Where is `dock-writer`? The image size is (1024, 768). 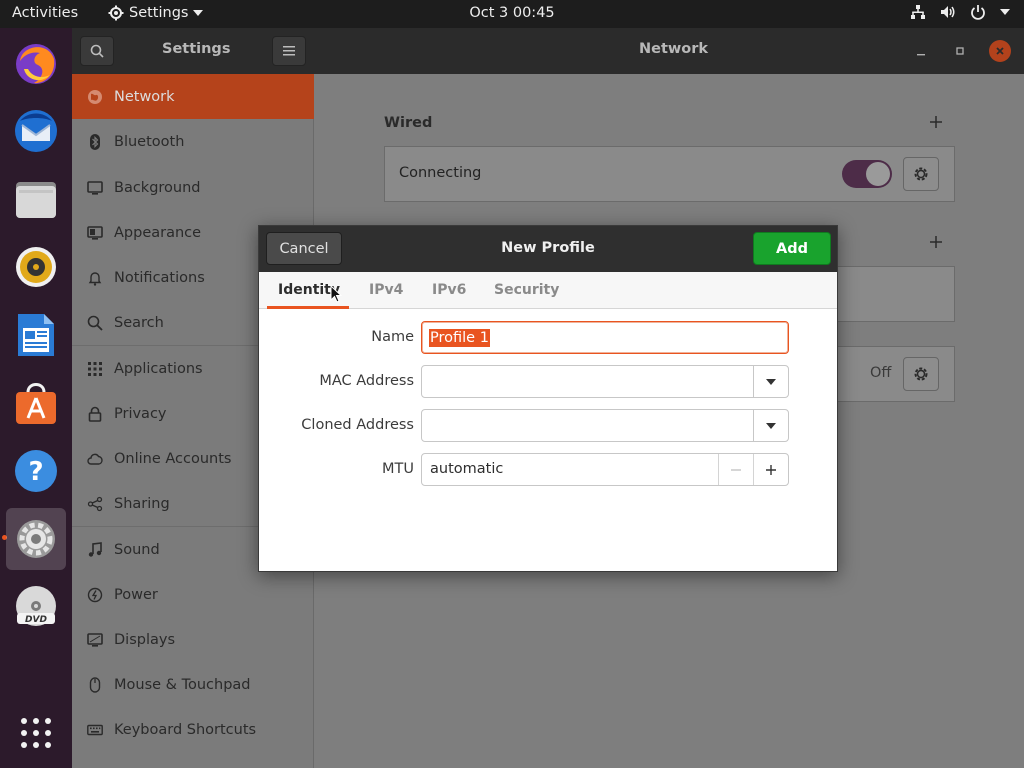
dock-writer is located at coordinates (36, 335).